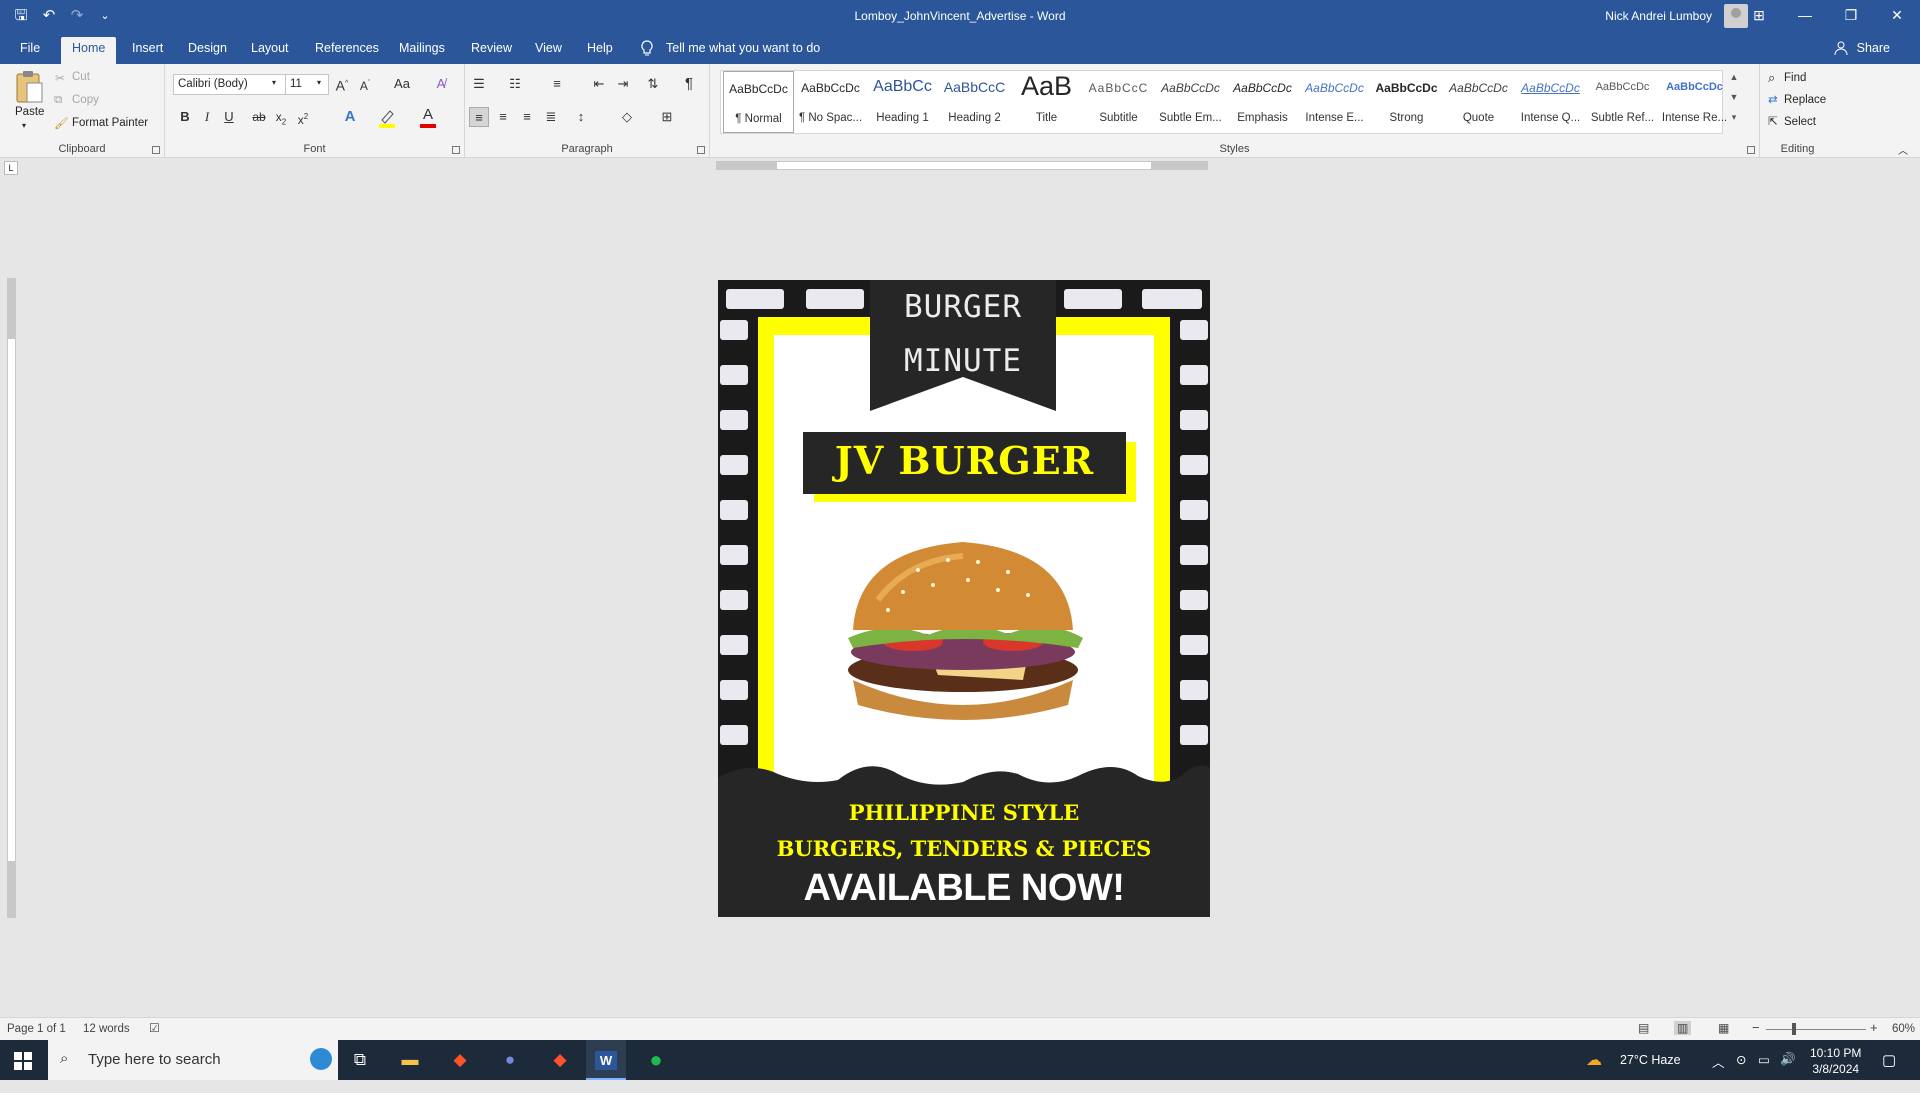 The height and width of the screenshot is (1093, 1920). I want to click on spotify-icon: ●, so click(656, 1060).